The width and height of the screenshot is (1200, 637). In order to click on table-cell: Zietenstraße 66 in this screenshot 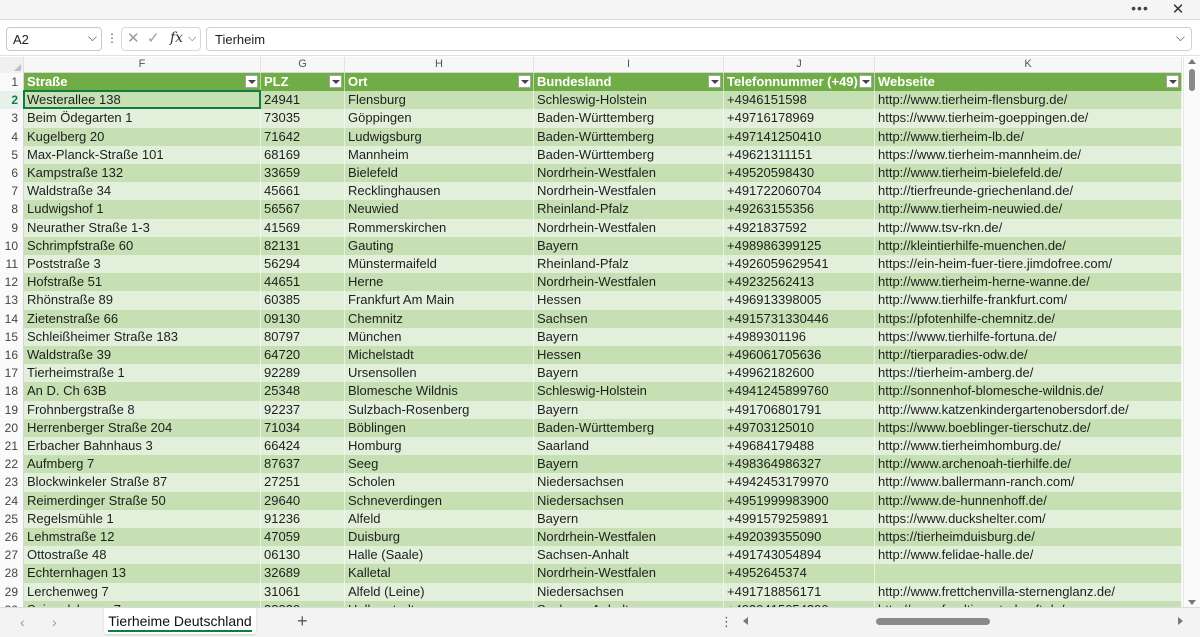, I will do `click(142, 318)`.